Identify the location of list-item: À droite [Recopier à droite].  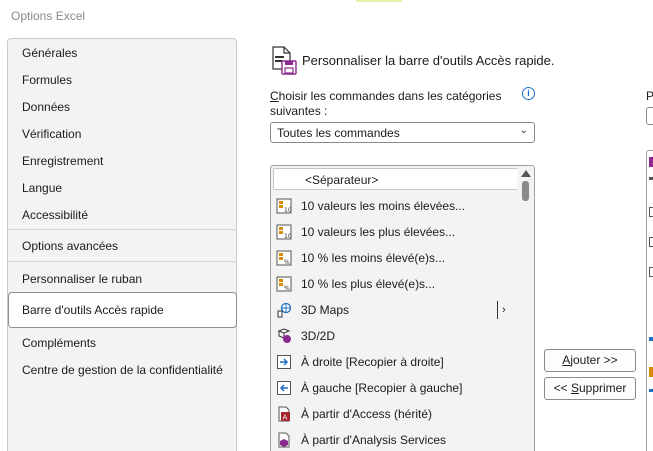
(395, 362).